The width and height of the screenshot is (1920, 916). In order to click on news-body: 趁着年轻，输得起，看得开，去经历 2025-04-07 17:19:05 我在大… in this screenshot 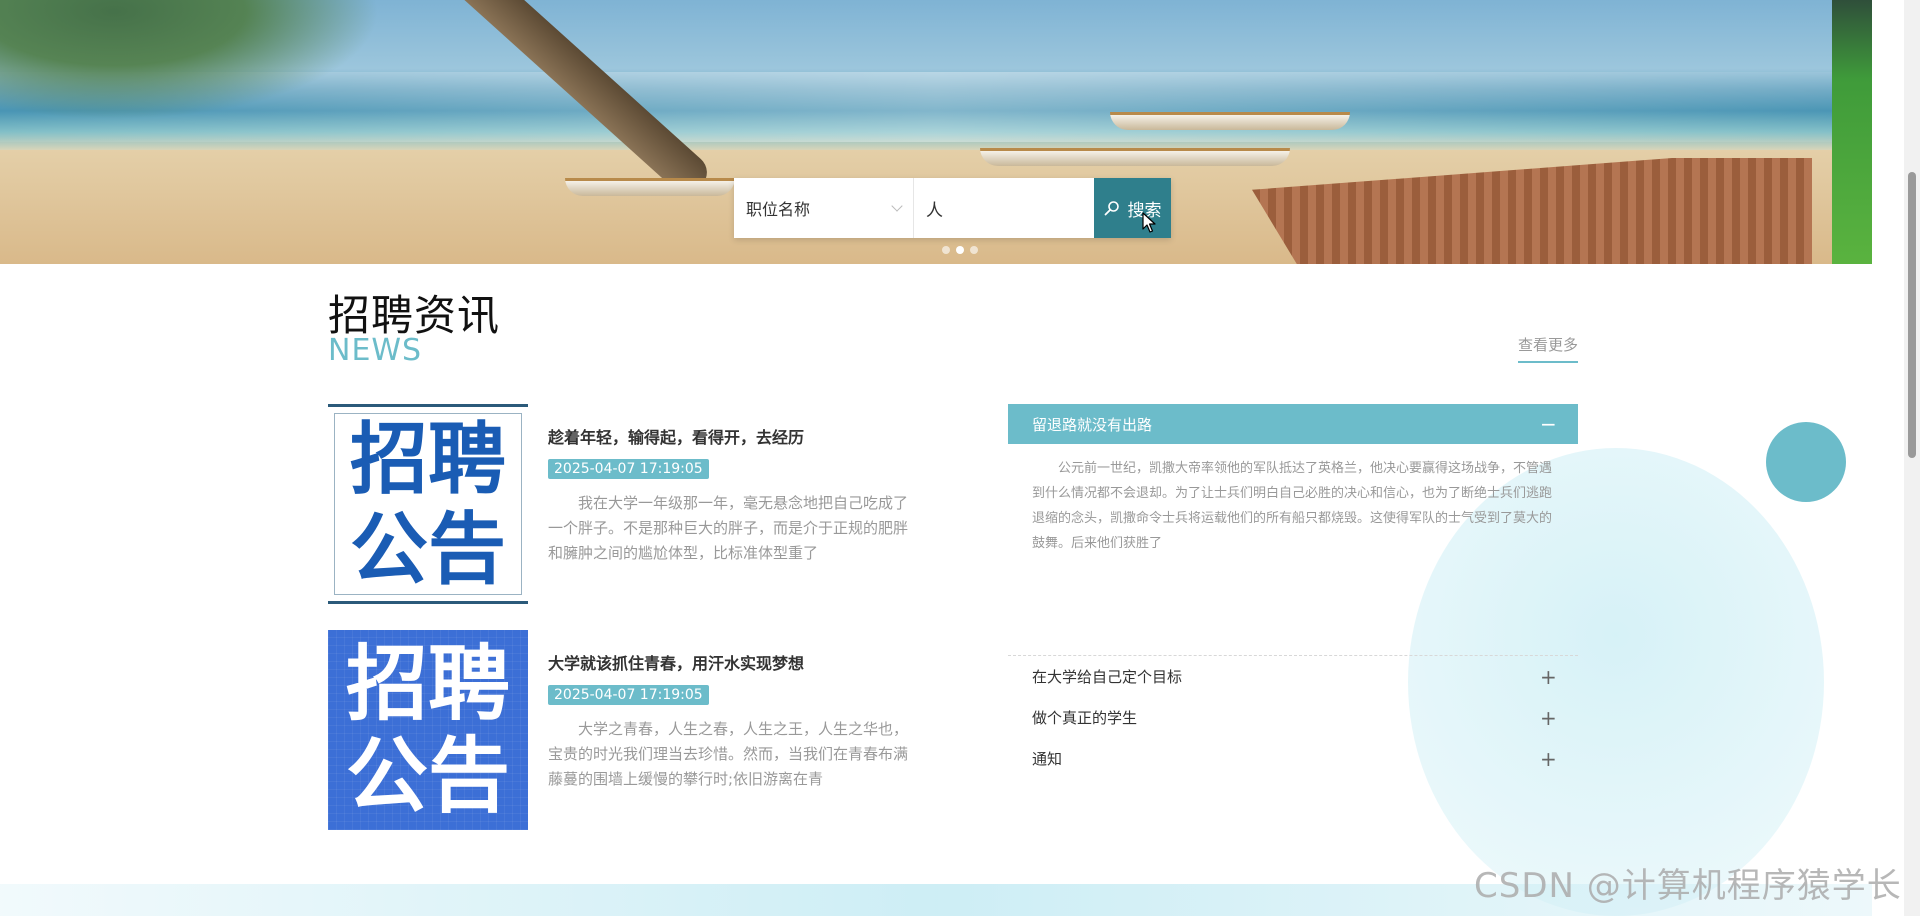, I will do `click(728, 495)`.